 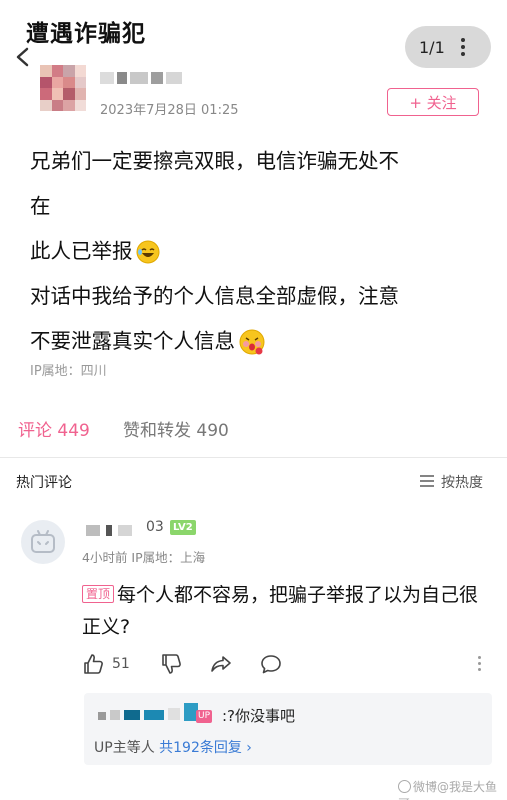 I want to click on kissing-emoji-icon, so click(x=252, y=342).